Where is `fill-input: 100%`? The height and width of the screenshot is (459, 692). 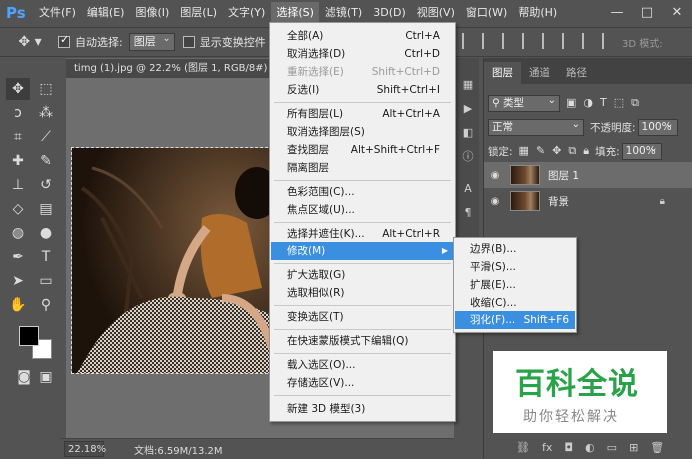
fill-input: 100% is located at coordinates (641, 150).